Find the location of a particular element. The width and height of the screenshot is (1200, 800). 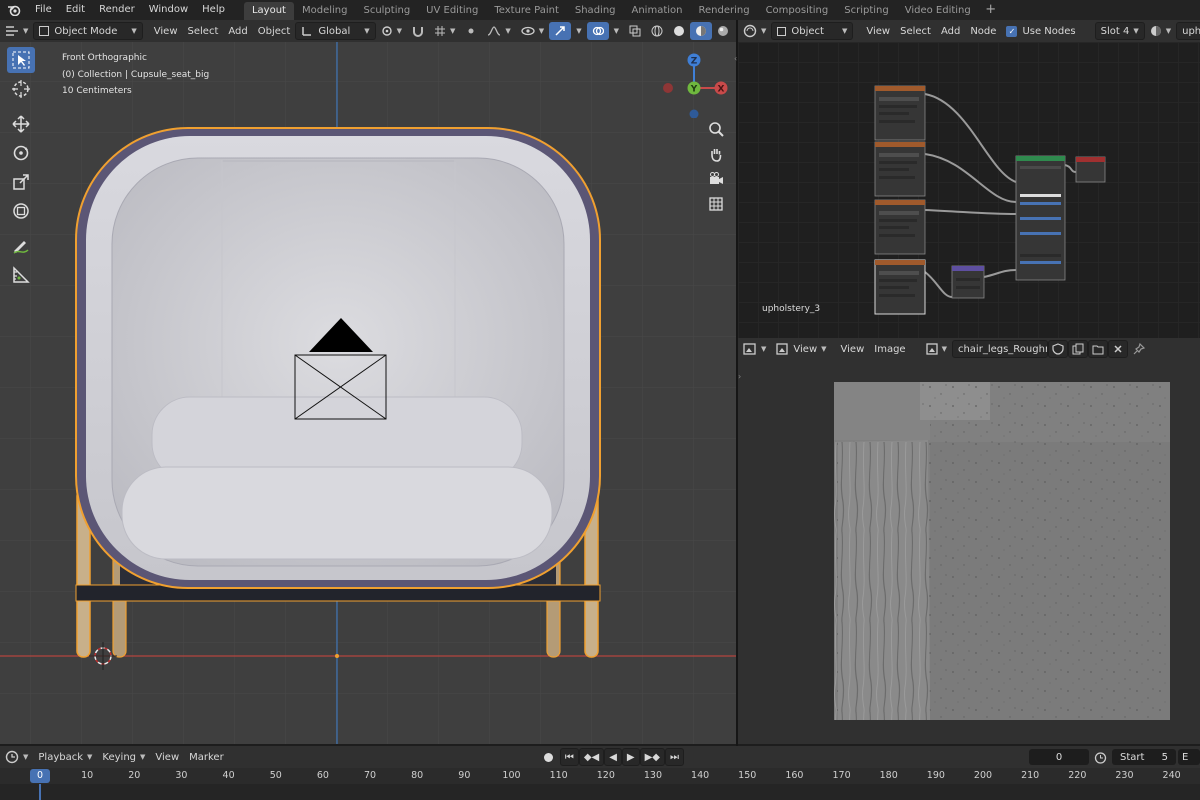

menu-edit: Edit is located at coordinates (75, 10).